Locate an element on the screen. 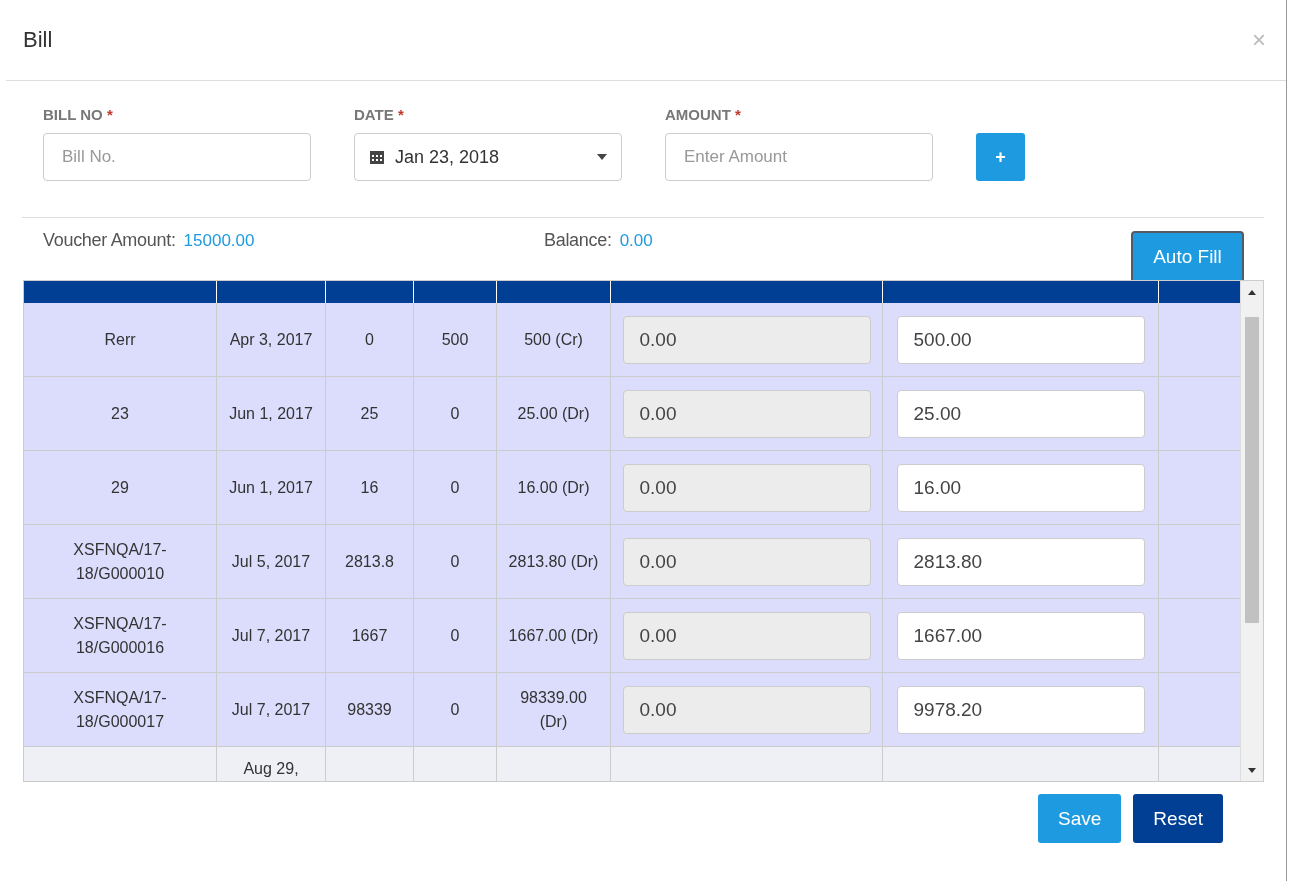  dialog-title: Bill is located at coordinates (38, 40).